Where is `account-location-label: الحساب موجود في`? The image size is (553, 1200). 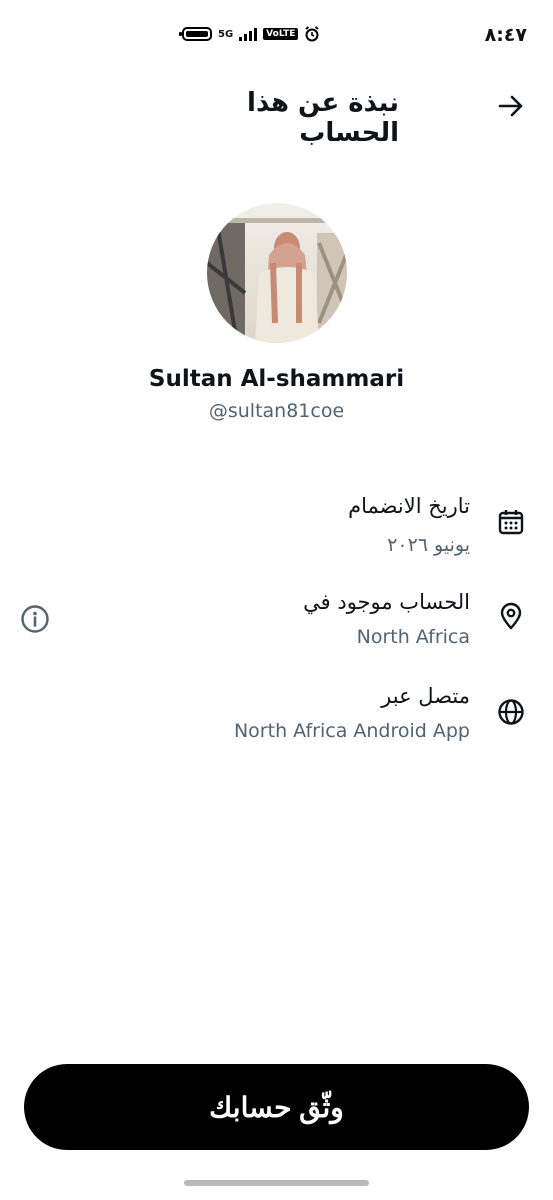 account-location-label: الحساب موجود في is located at coordinates (386, 602).